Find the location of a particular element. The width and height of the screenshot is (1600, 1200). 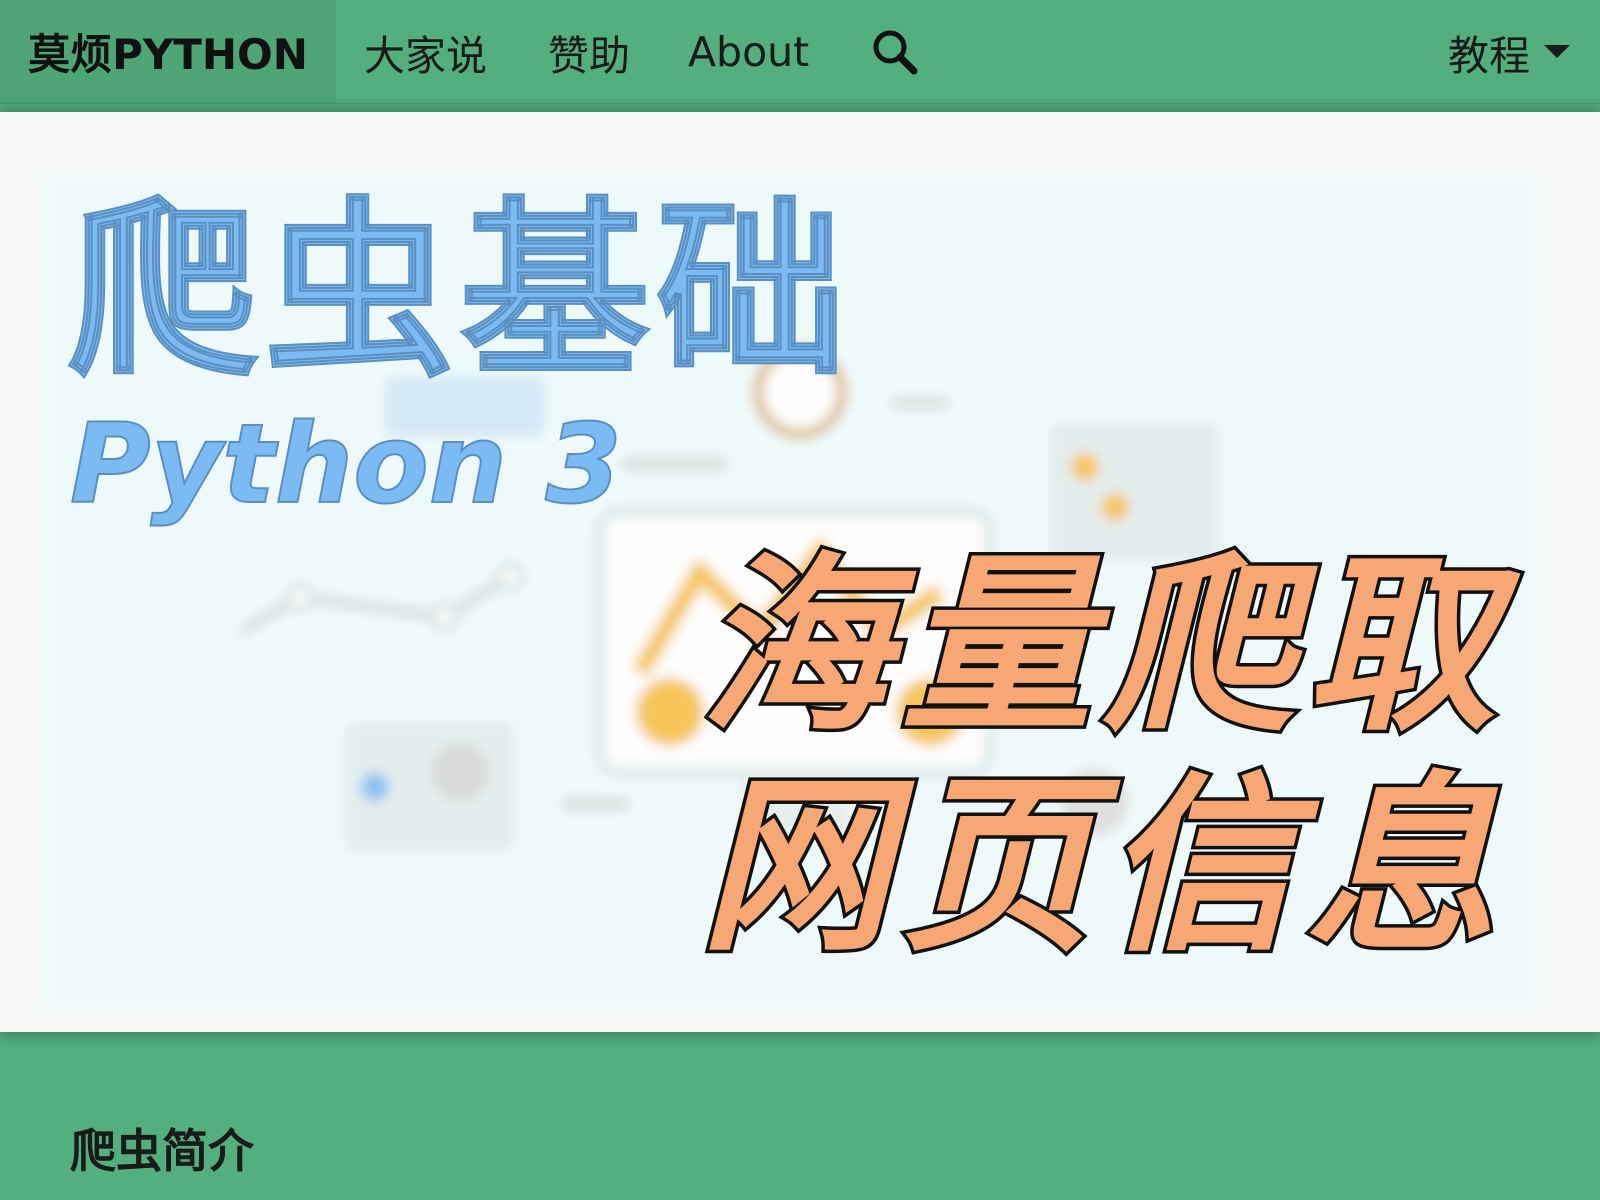

hero-subtitle: Python 3 is located at coordinates (346, 464).